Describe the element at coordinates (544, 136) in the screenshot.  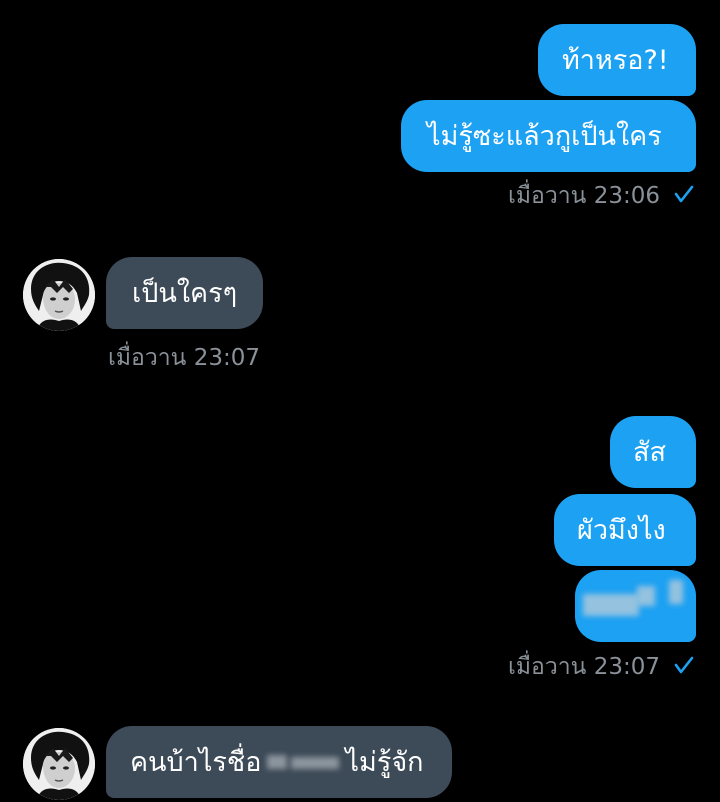
I see `message-text: ไม่รู้ซะแล้วกูเป็นใคร` at that location.